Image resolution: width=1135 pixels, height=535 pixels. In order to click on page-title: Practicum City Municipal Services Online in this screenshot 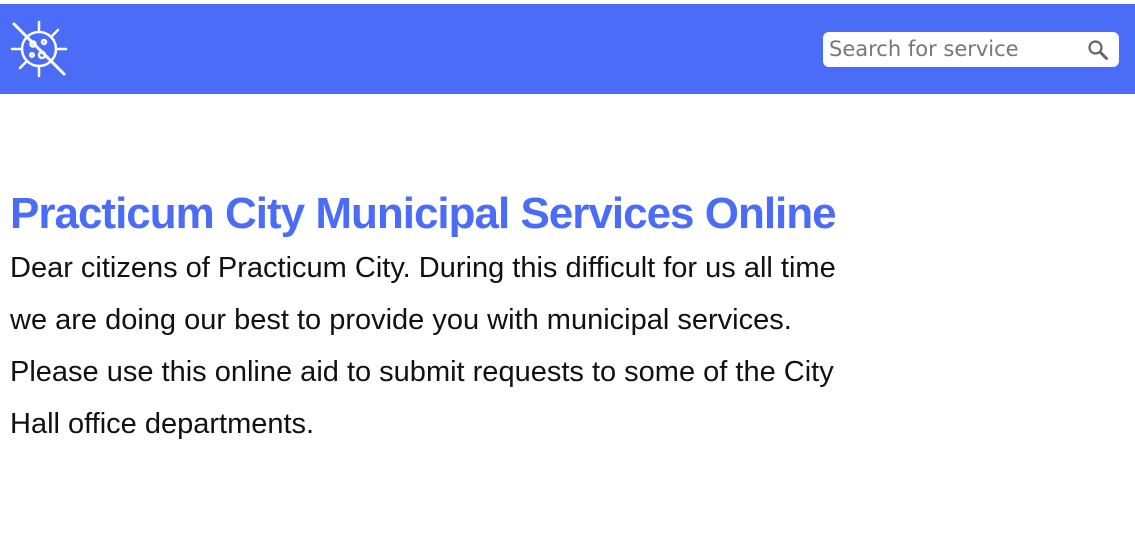, I will do `click(423, 213)`.